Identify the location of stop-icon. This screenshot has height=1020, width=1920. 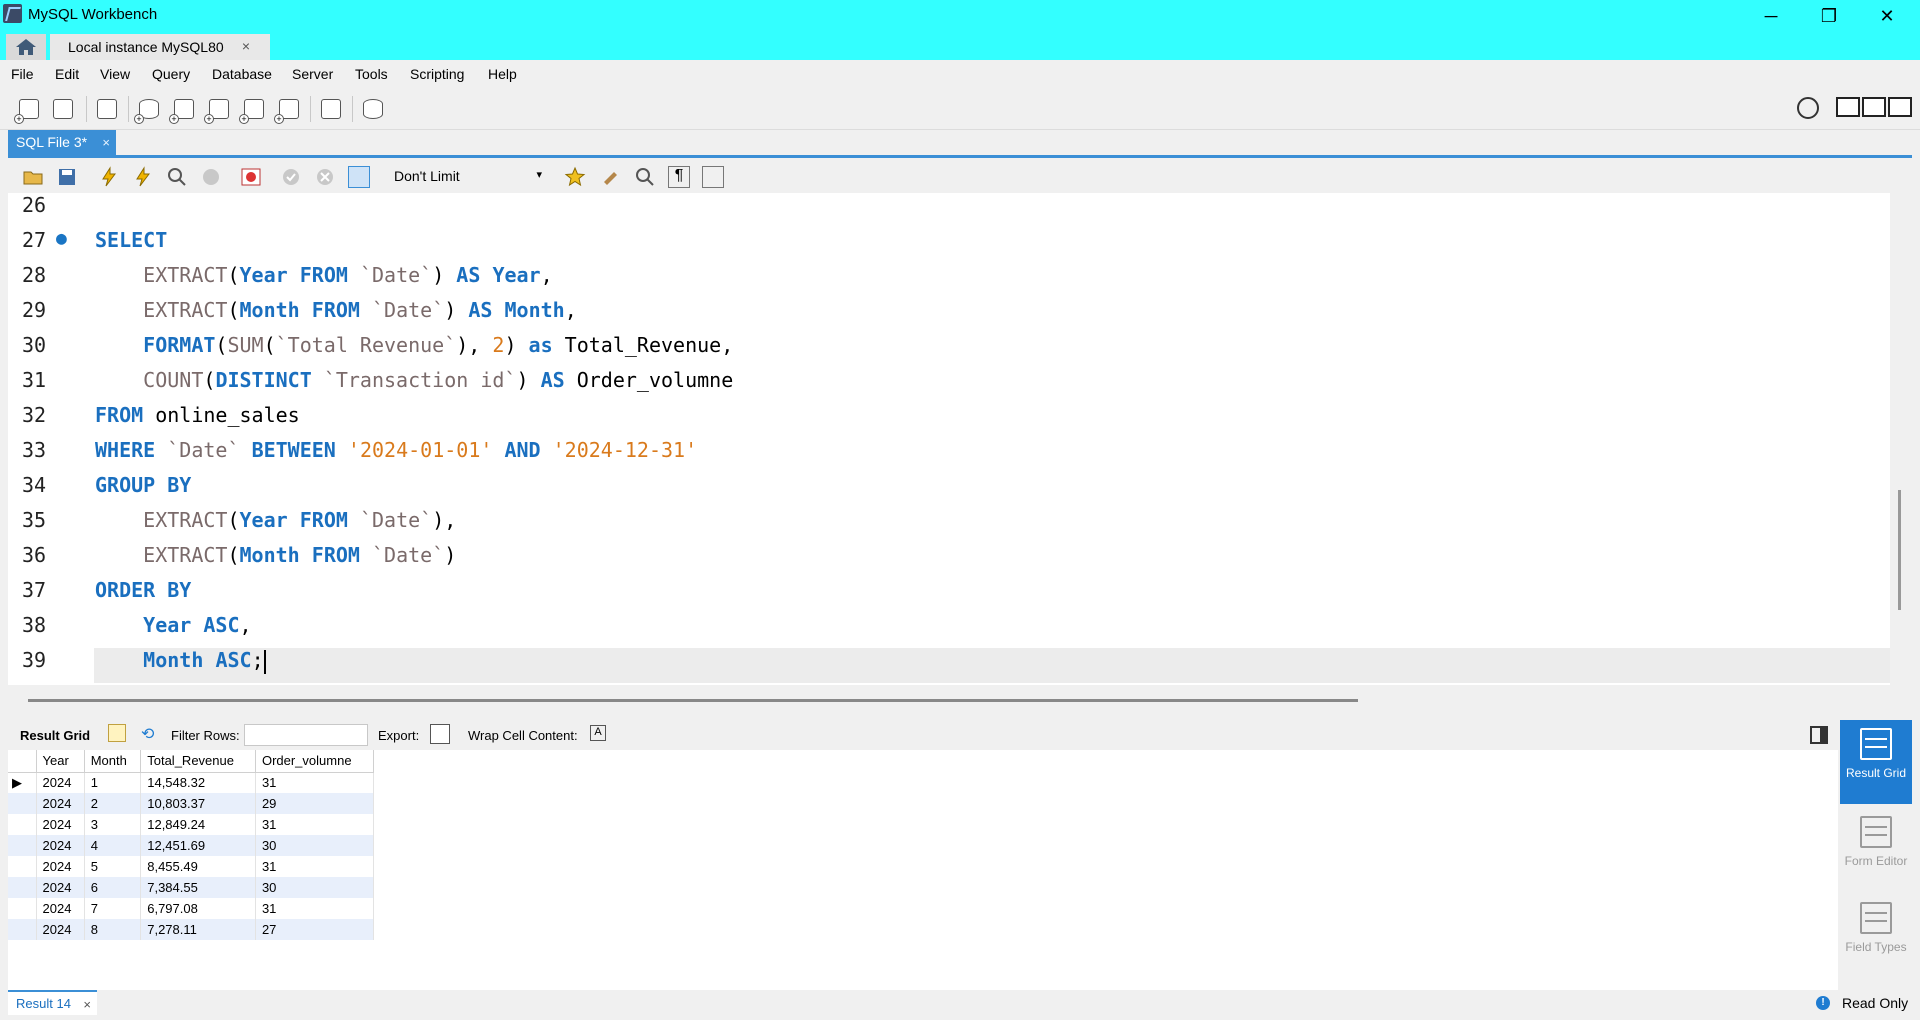
(211, 177).